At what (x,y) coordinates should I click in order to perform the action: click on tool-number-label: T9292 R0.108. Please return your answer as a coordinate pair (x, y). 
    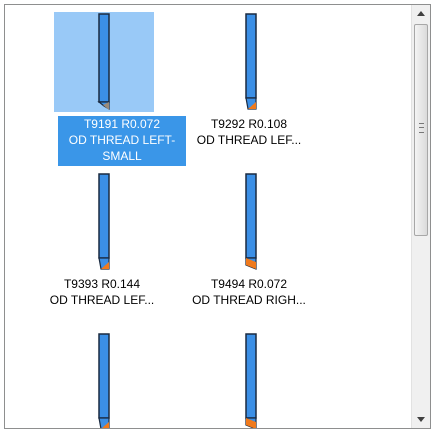
    Looking at the image, I should click on (249, 124).